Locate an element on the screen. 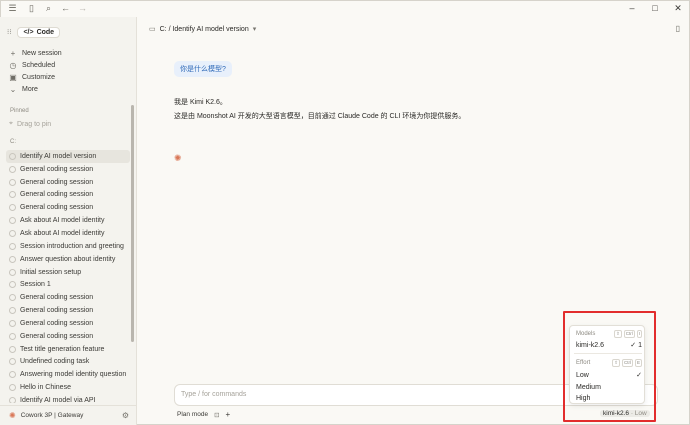 This screenshot has width=690, height=425. scheduled-button: ◷ Scheduled is located at coordinates (32, 65).